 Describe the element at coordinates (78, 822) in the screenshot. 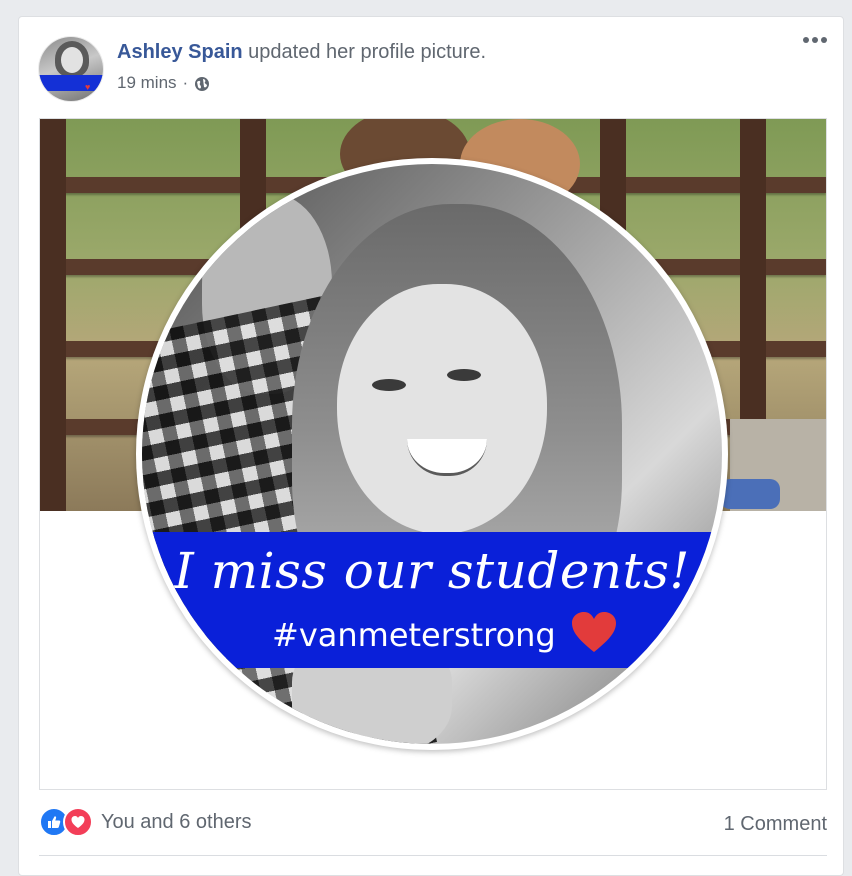

I see `love-icon` at that location.